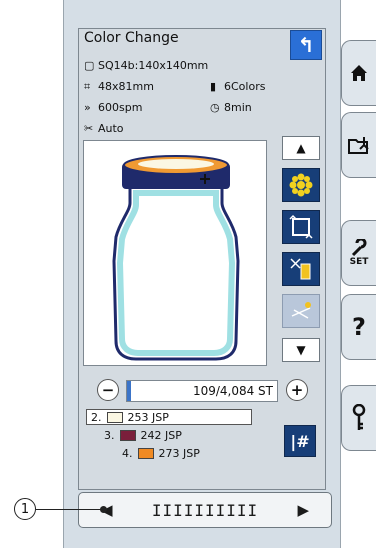  I want to click on home-icon, so click(359, 73).